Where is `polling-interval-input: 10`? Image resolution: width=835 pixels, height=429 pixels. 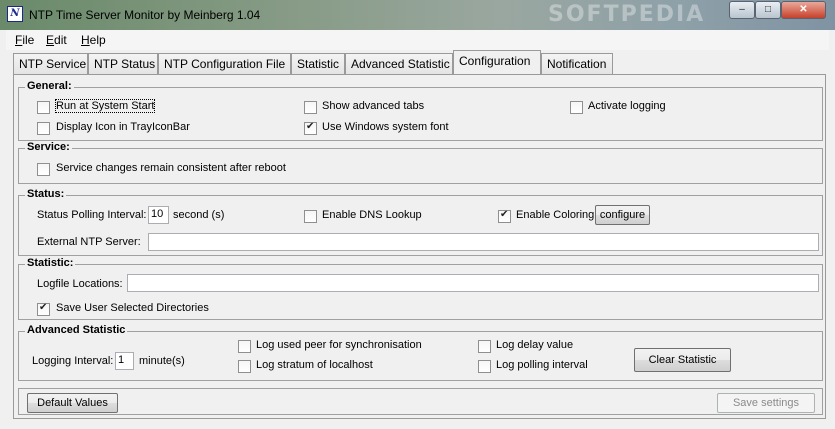 polling-interval-input: 10 is located at coordinates (158, 215).